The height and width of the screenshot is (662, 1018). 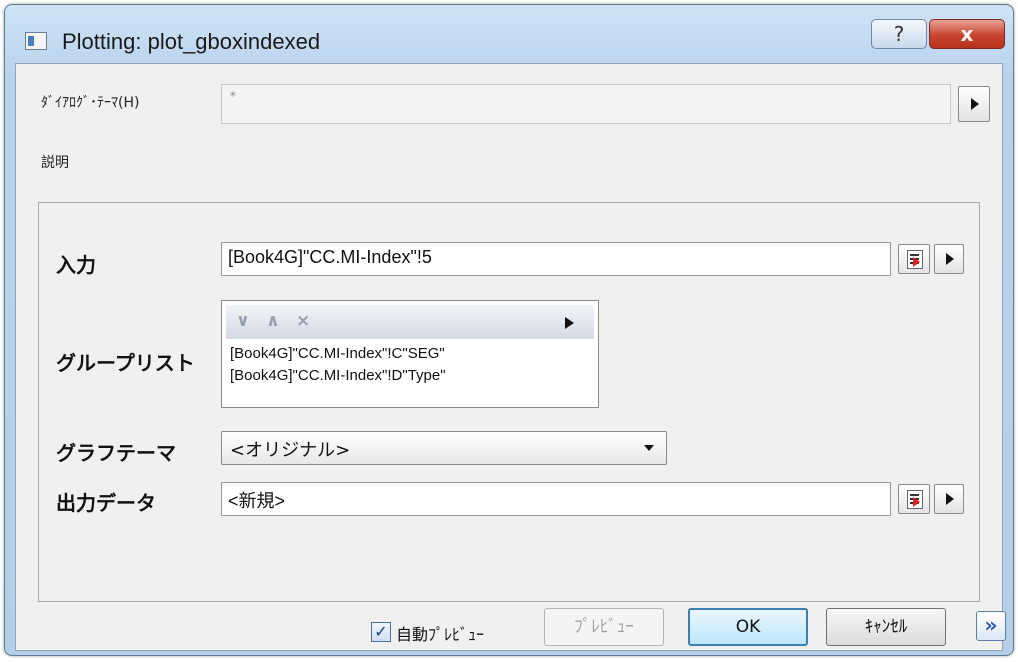 I want to click on output-select-button, so click(x=914, y=499).